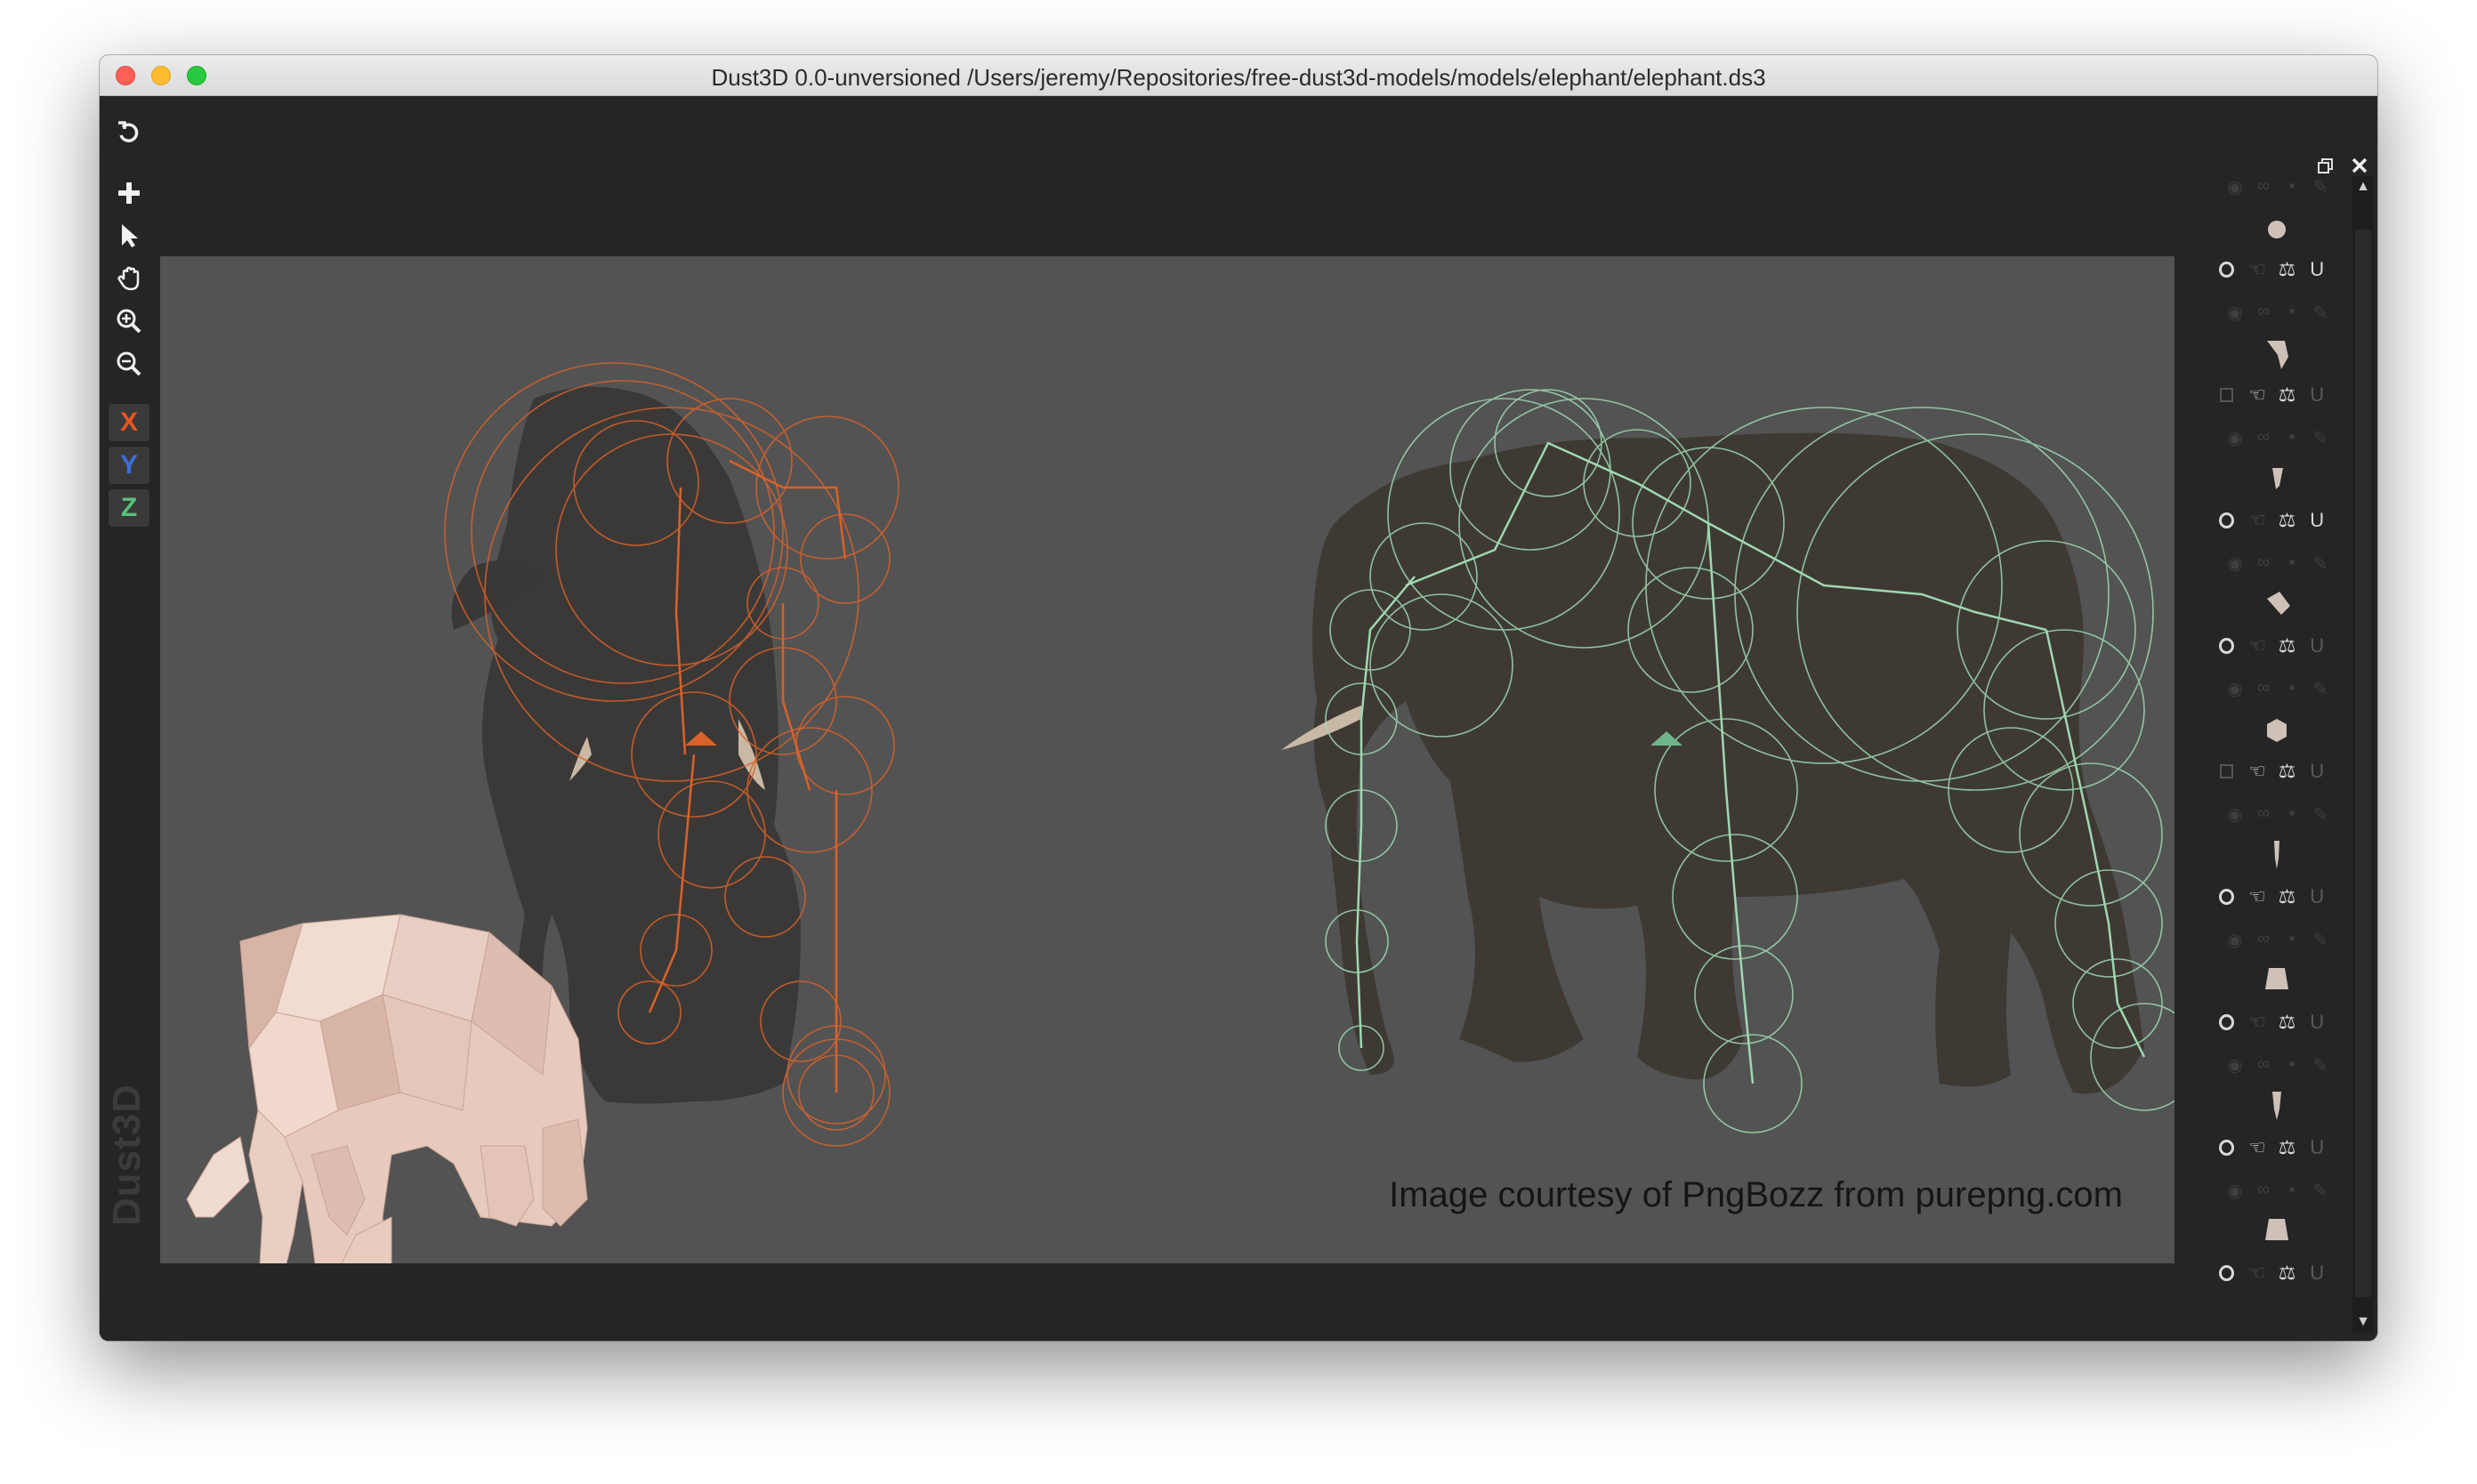  What do you see at coordinates (129, 193) in the screenshot?
I see `add-node-button` at bounding box center [129, 193].